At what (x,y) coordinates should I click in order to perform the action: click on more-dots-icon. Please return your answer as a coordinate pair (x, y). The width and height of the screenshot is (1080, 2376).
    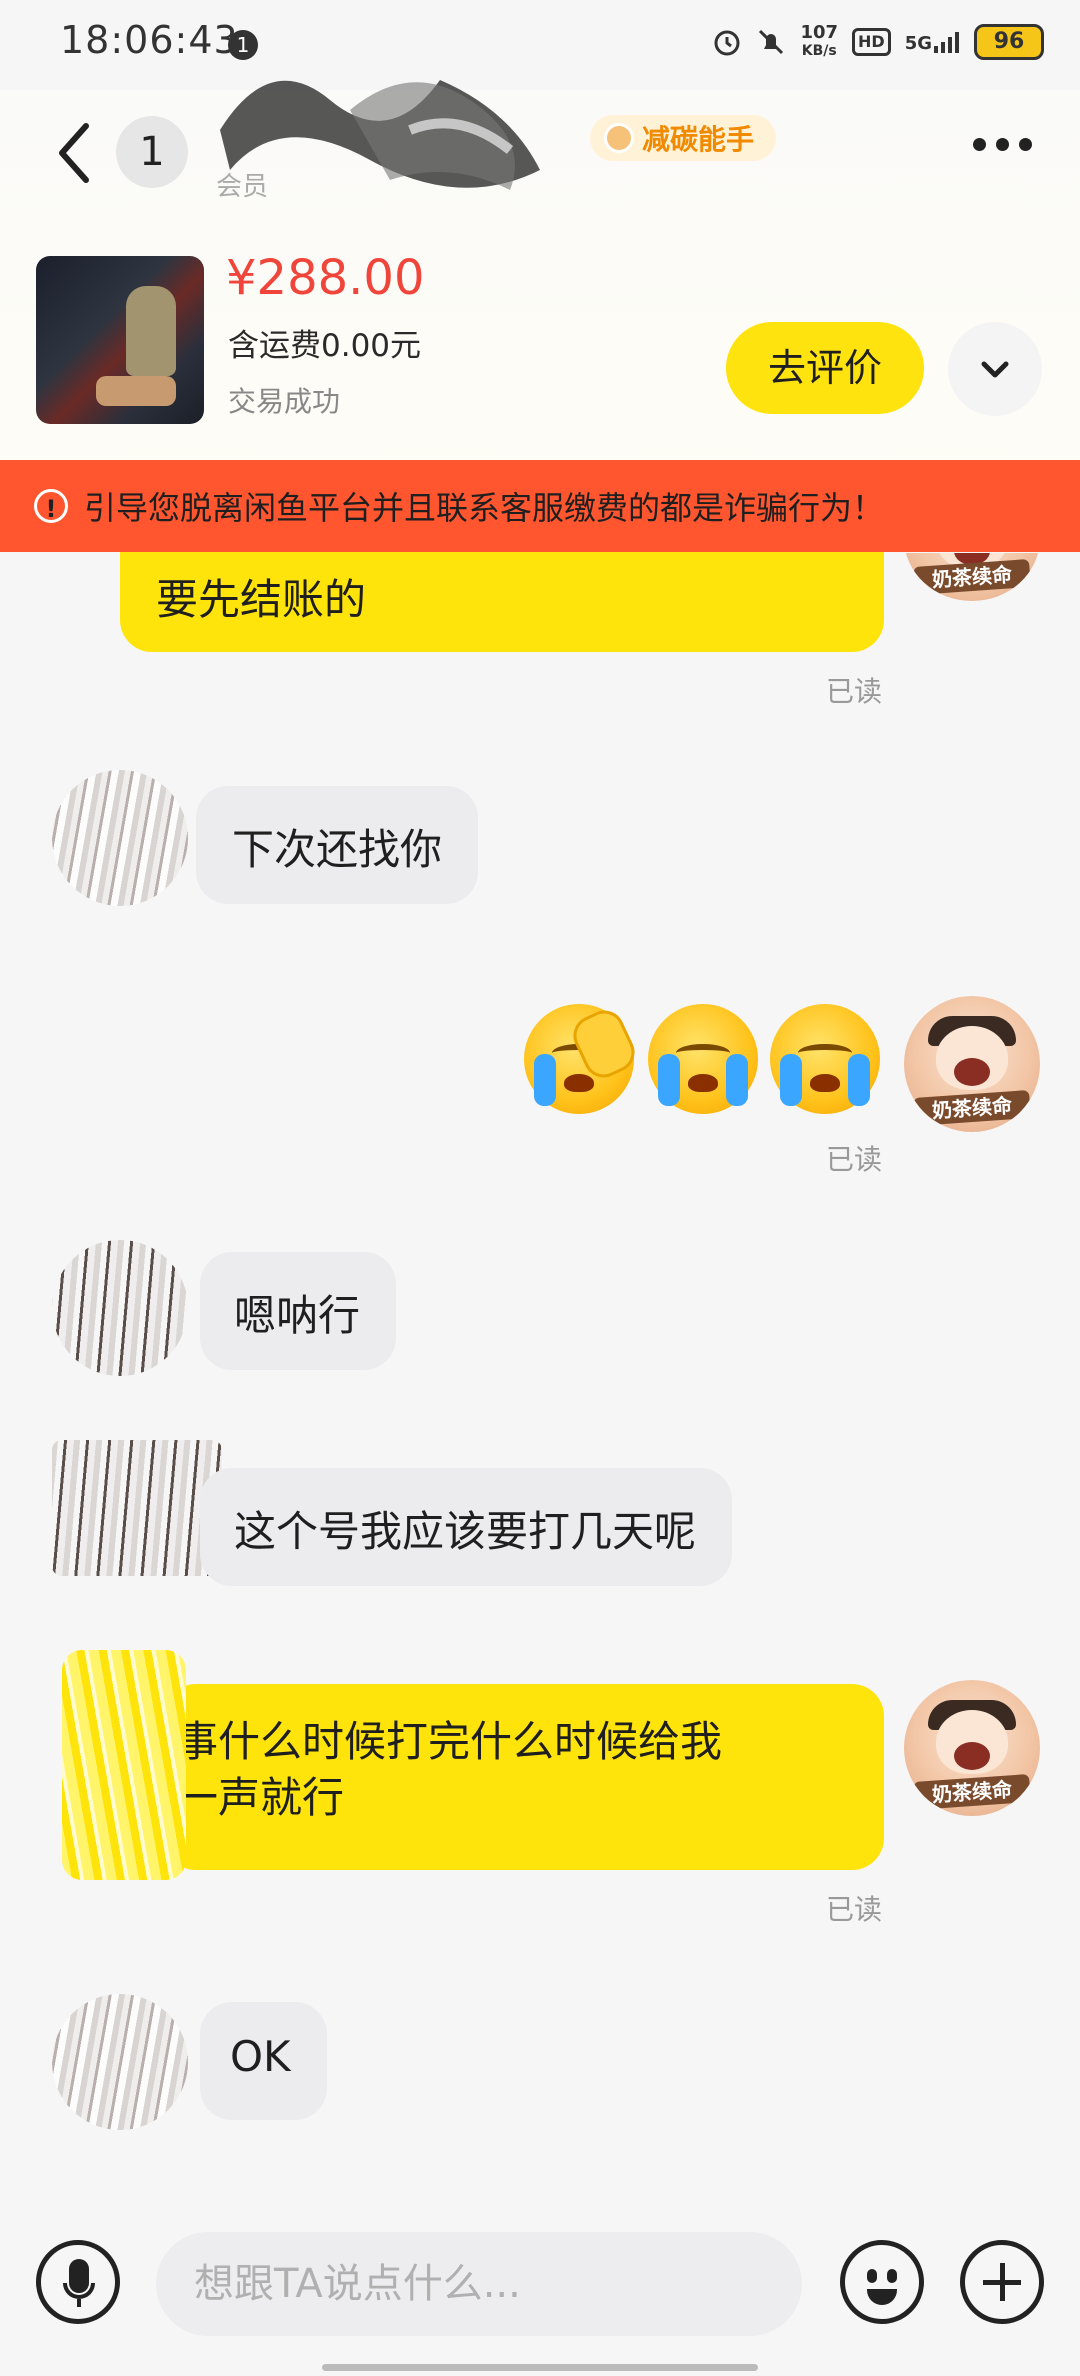
    Looking at the image, I should click on (979, 144).